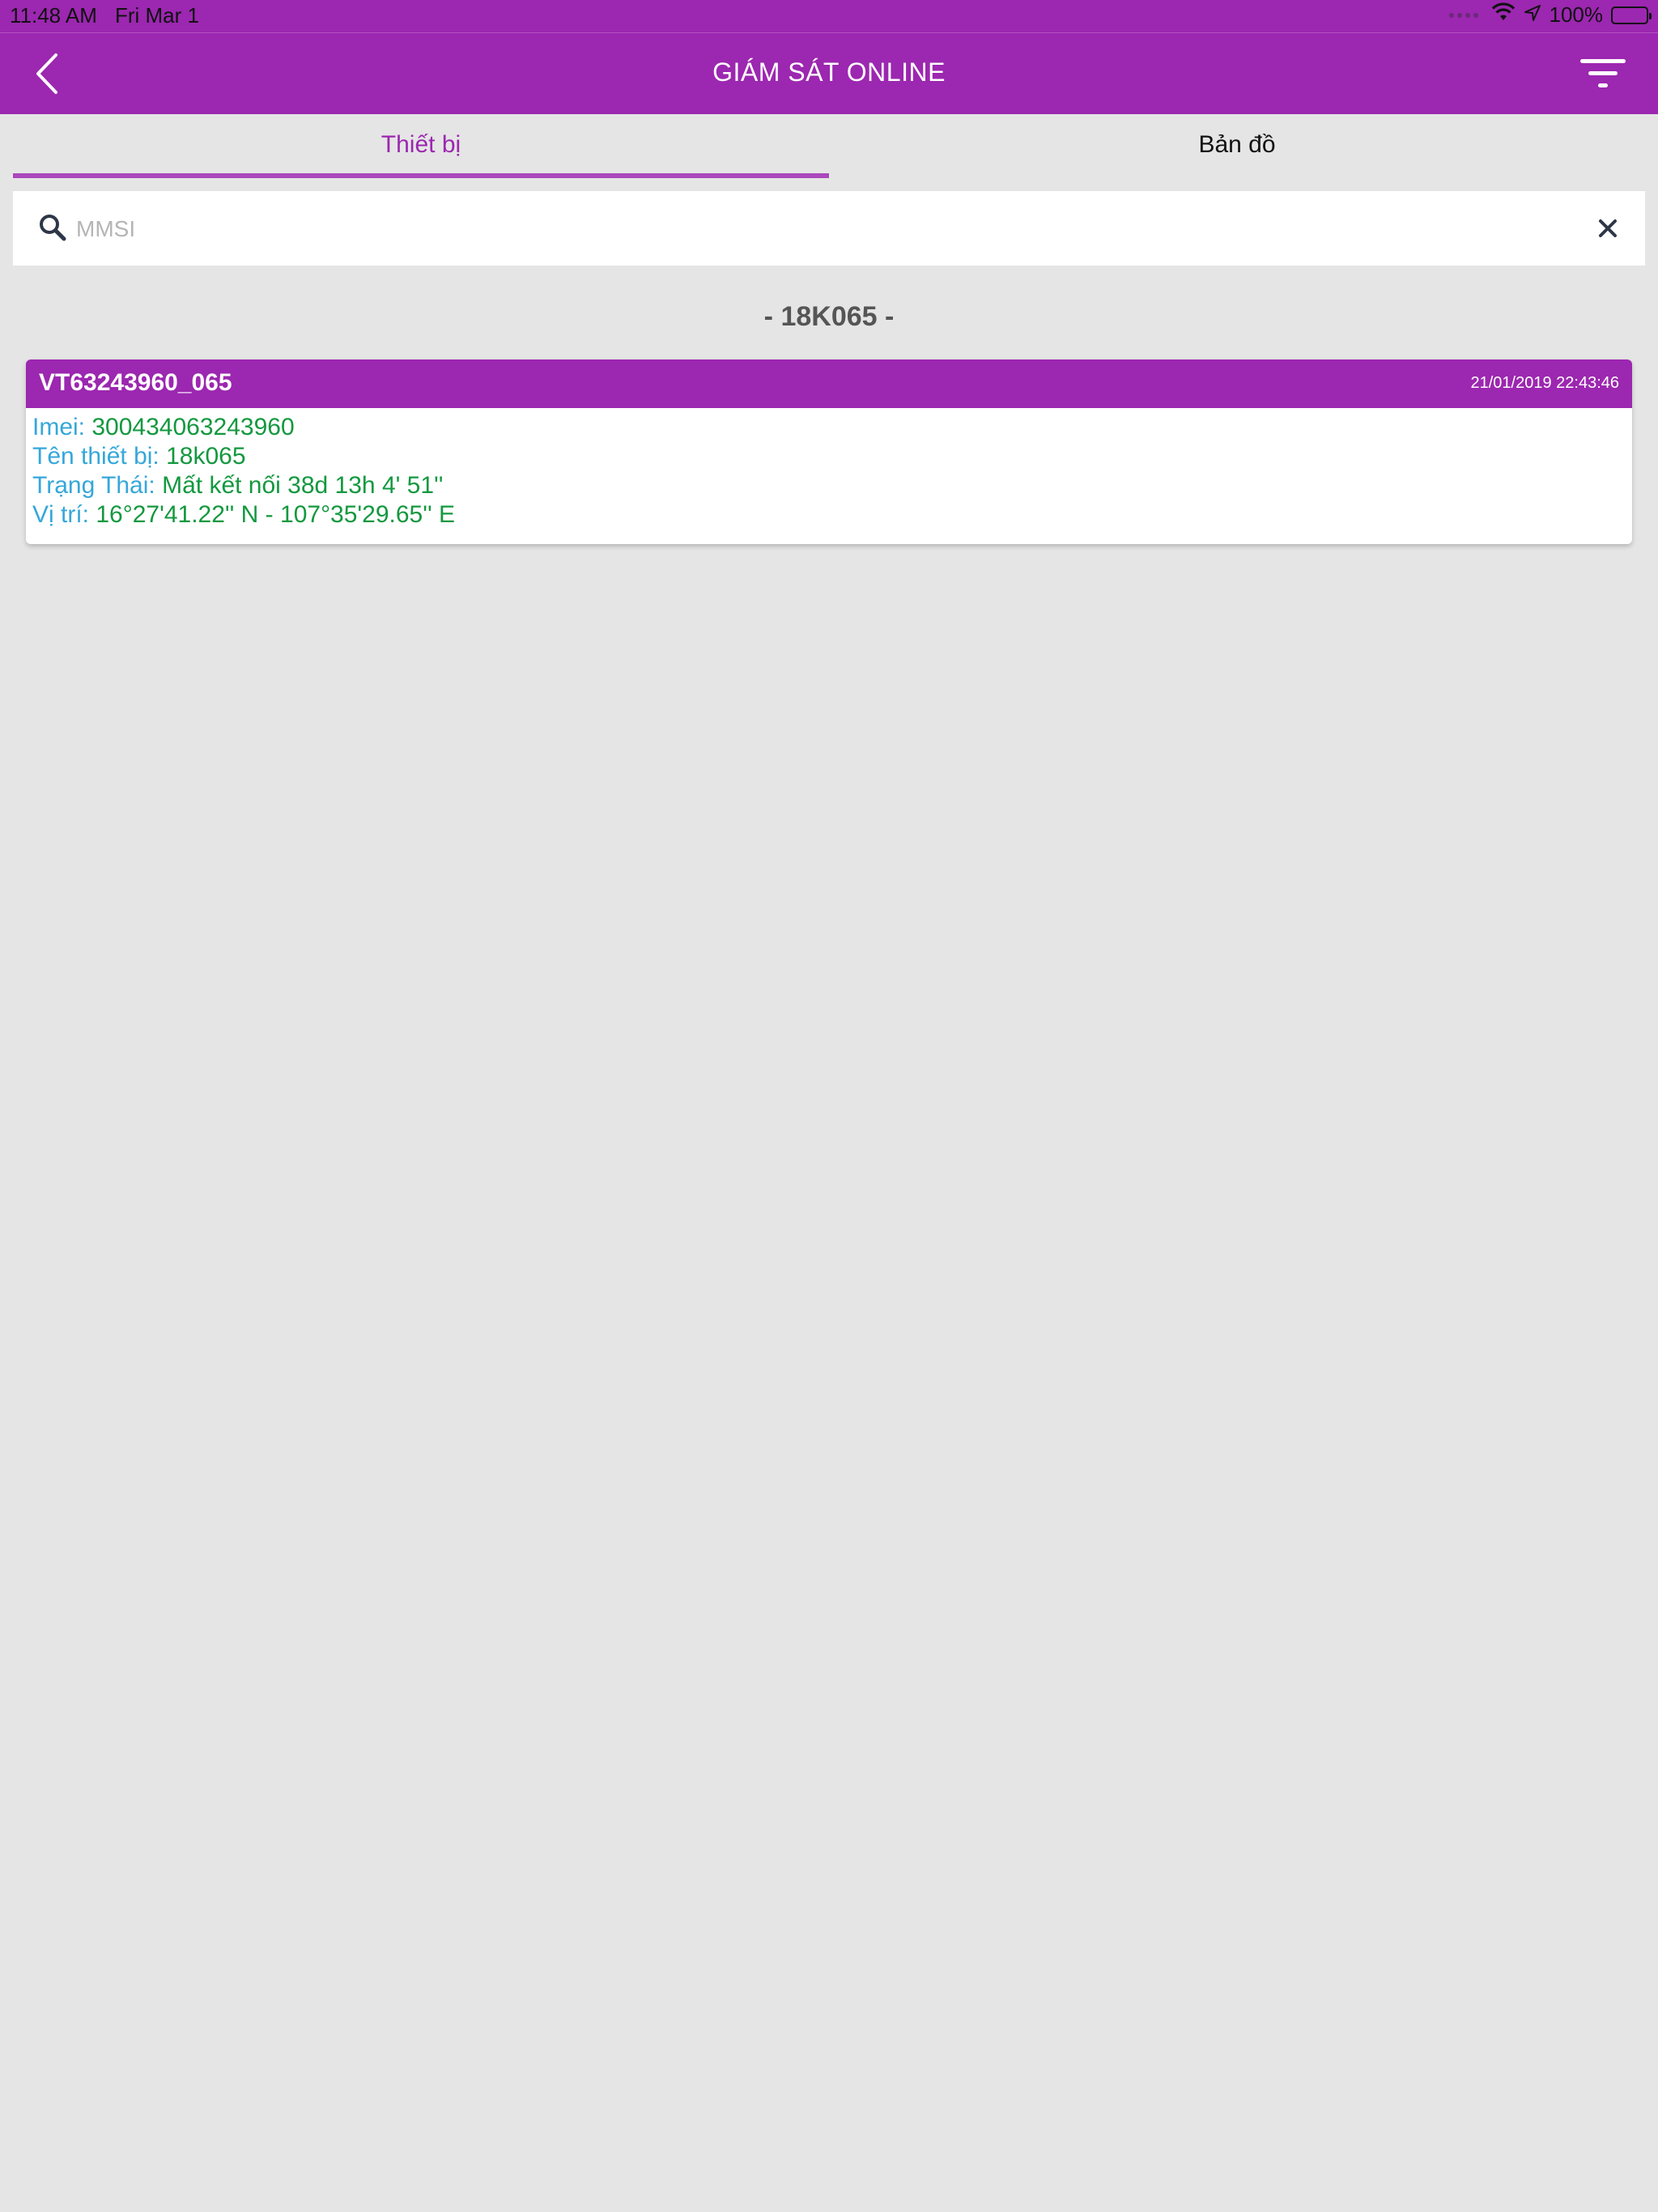 The height and width of the screenshot is (2212, 1658). I want to click on device-timestamp: 21/01/2019 22:43:46, so click(1544, 383).